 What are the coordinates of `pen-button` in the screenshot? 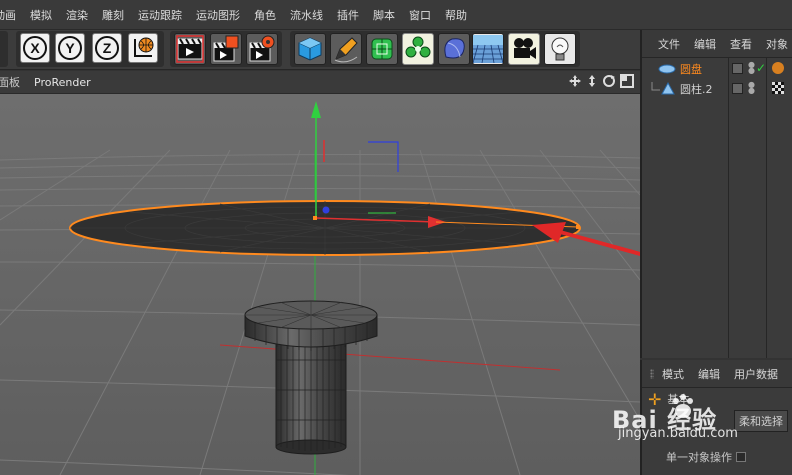 It's located at (346, 49).